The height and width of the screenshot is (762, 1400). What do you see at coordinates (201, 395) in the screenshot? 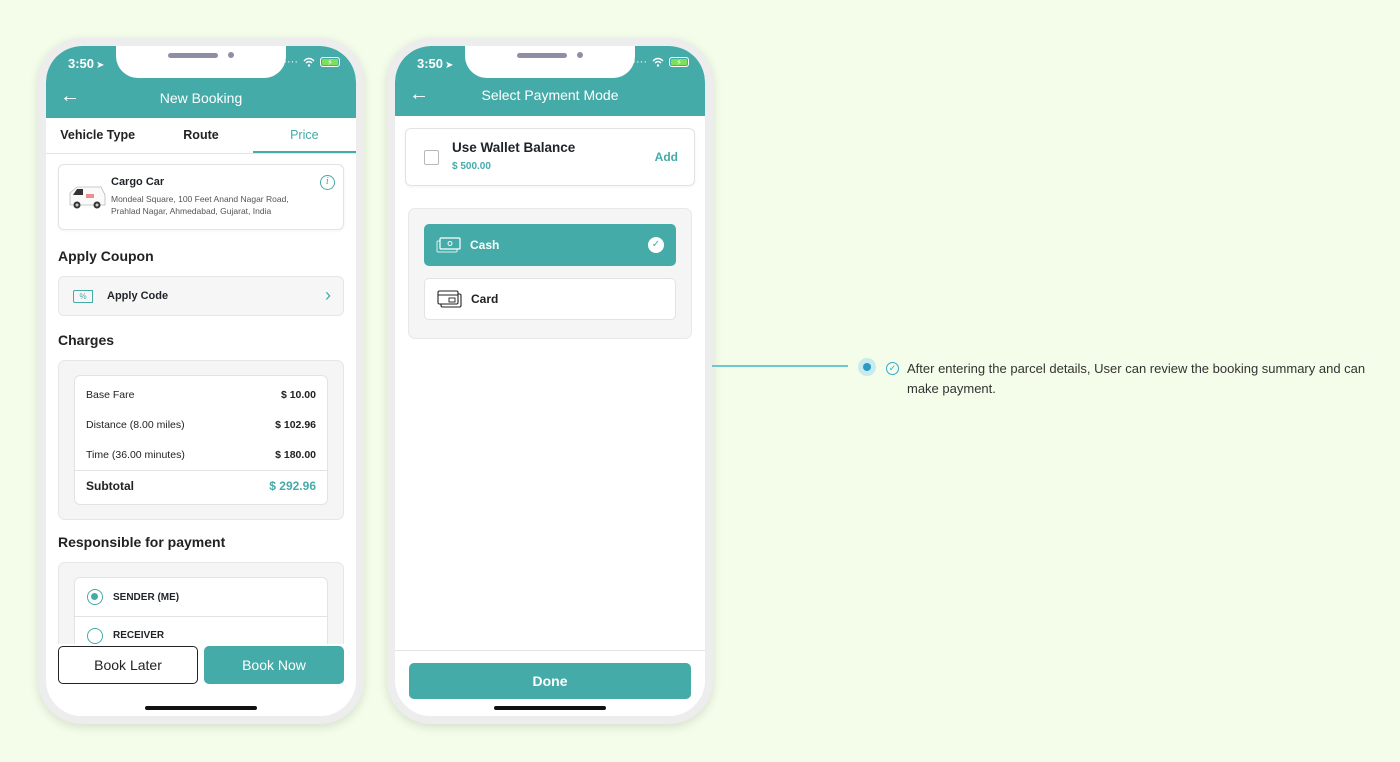
I see `charge-row: Base Fare $ 10.00` at bounding box center [201, 395].